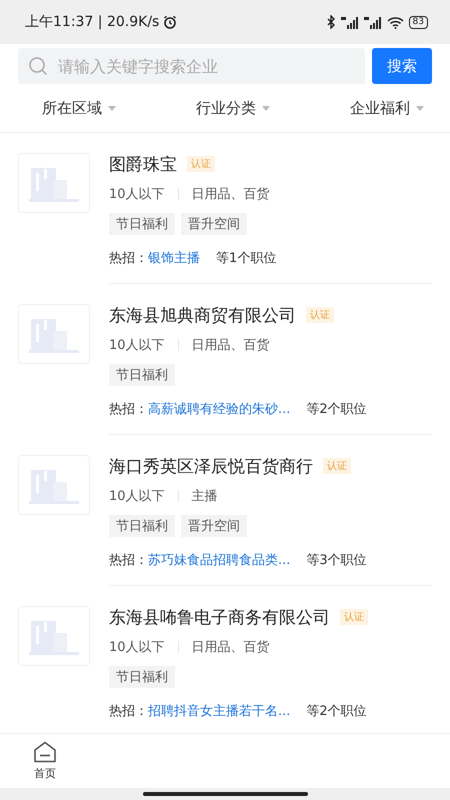 The height and width of the screenshot is (800, 450). Describe the element at coordinates (45, 773) in the screenshot. I see `nav-label: 首页` at that location.